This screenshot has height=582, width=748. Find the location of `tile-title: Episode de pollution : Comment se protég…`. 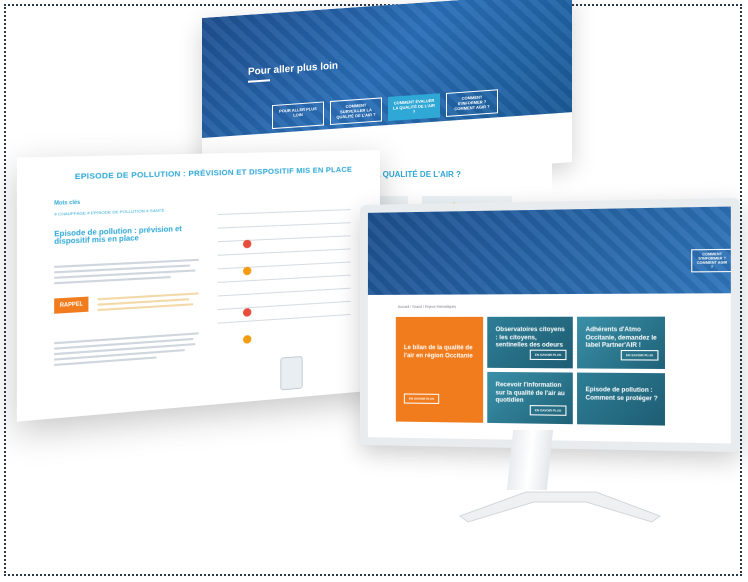

tile-title: Episode de pollution : Comment se protég… is located at coordinates (621, 394).